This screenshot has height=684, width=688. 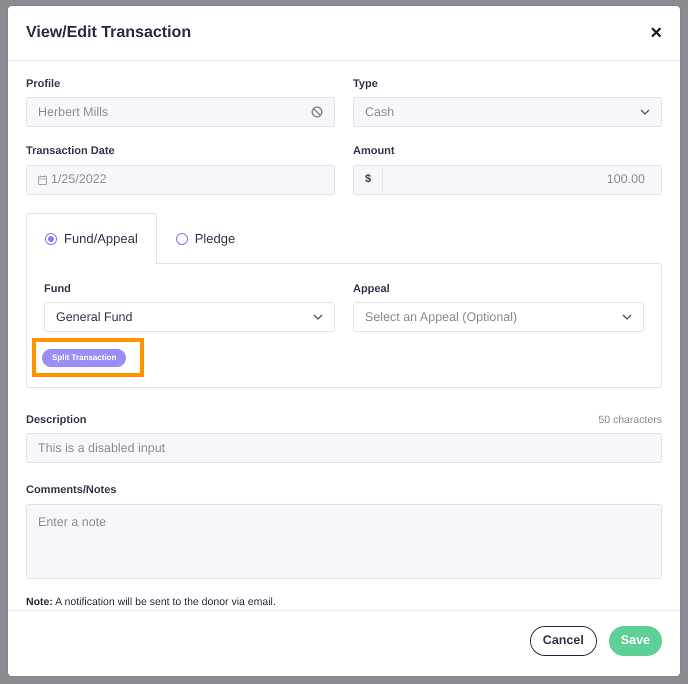 I want to click on modal-title: View/Edit Transaction, so click(x=109, y=32).